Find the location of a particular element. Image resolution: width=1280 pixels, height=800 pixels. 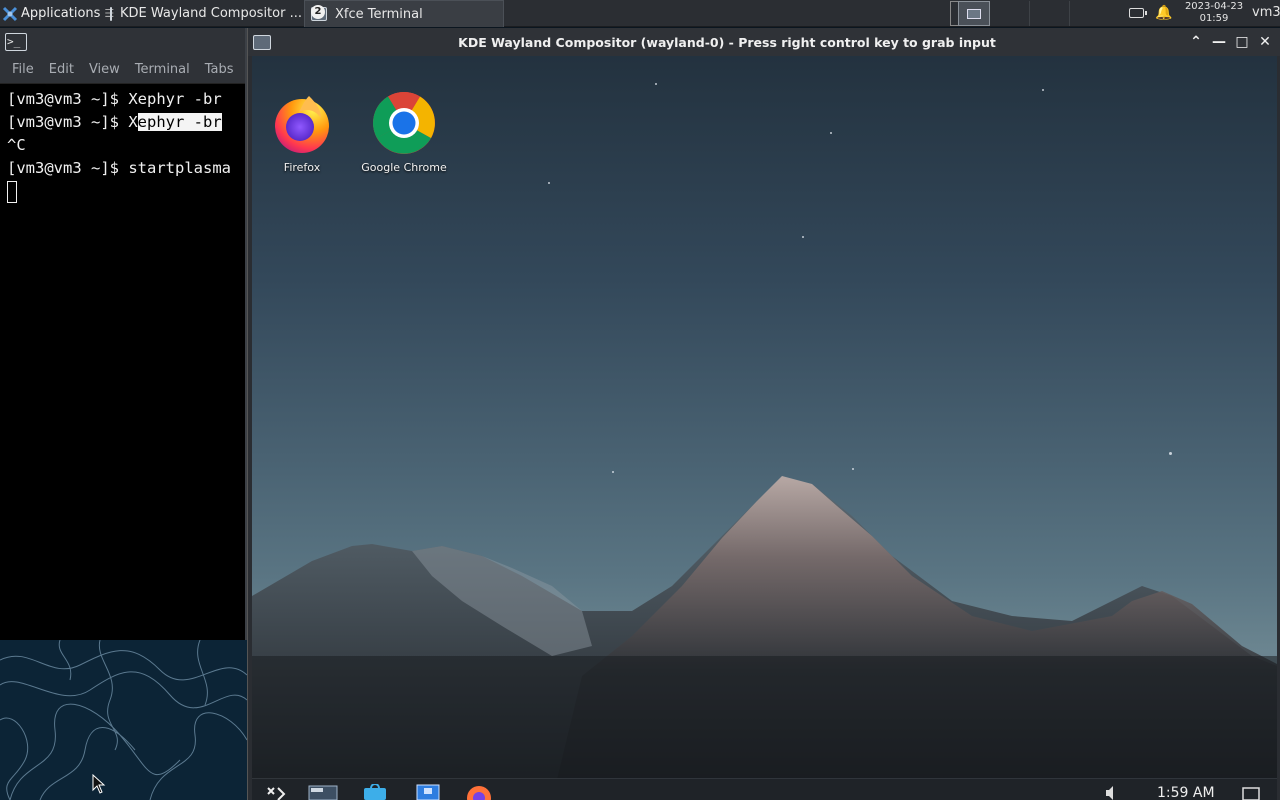

terminal-line: [vm3@vm3 ~]$ startplasma is located at coordinates (126, 168).